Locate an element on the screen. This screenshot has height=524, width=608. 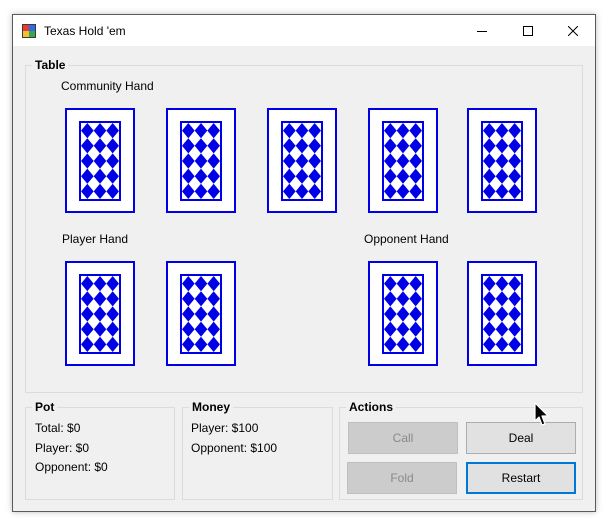
money-player: Player: $100 is located at coordinates (225, 428).